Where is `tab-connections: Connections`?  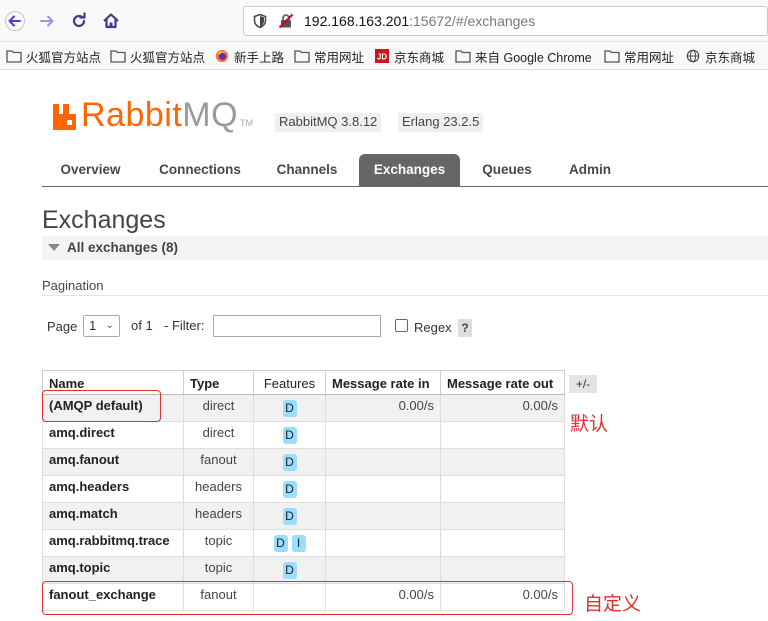
tab-connections: Connections is located at coordinates (200, 170).